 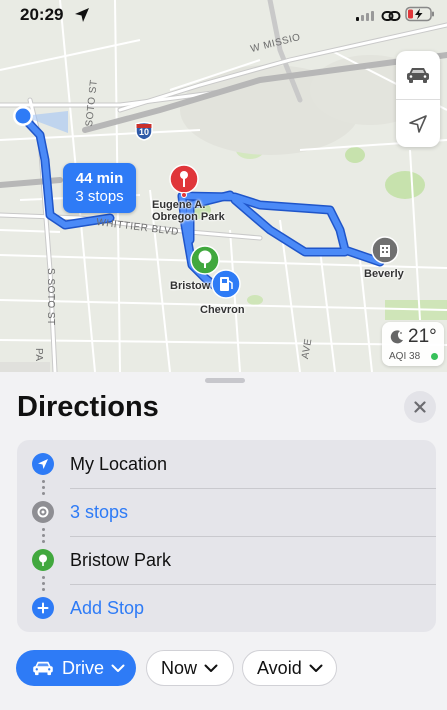 I want to click on location-arrow-icon, so click(x=43, y=464).